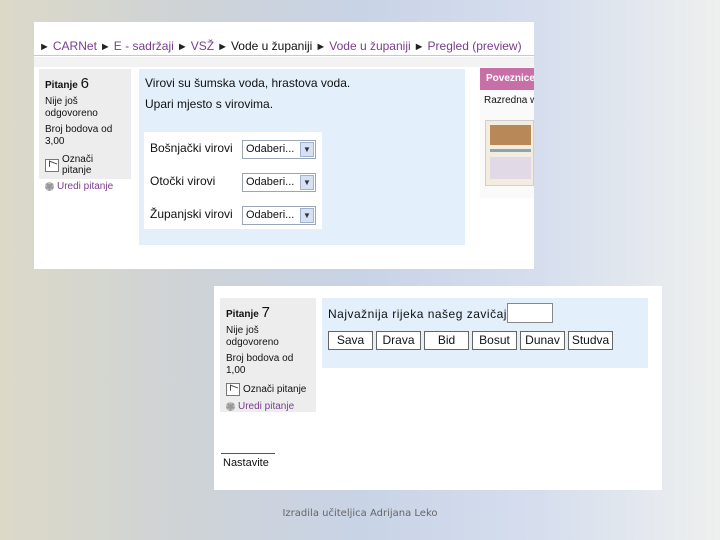  I want to click on links-block-text: Razredna w, so click(509, 100).